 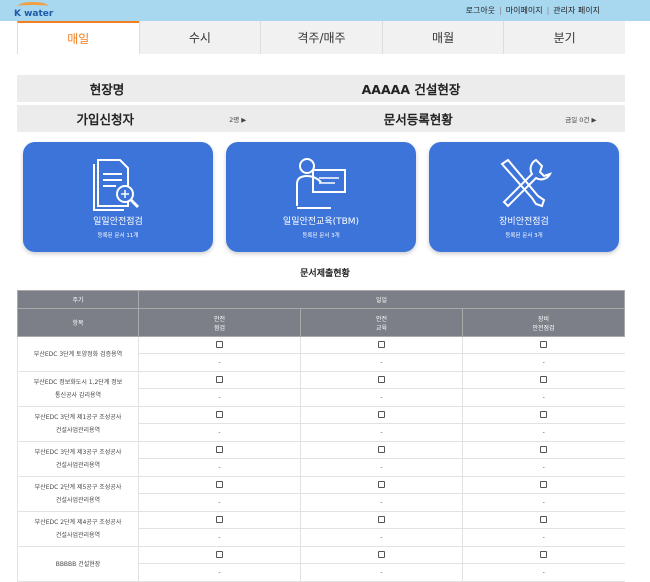 What do you see at coordinates (78, 494) in the screenshot?
I see `row-item-name: 부산EDC 2단계 제5공구 조성공사 건설사업관리용역` at bounding box center [78, 494].